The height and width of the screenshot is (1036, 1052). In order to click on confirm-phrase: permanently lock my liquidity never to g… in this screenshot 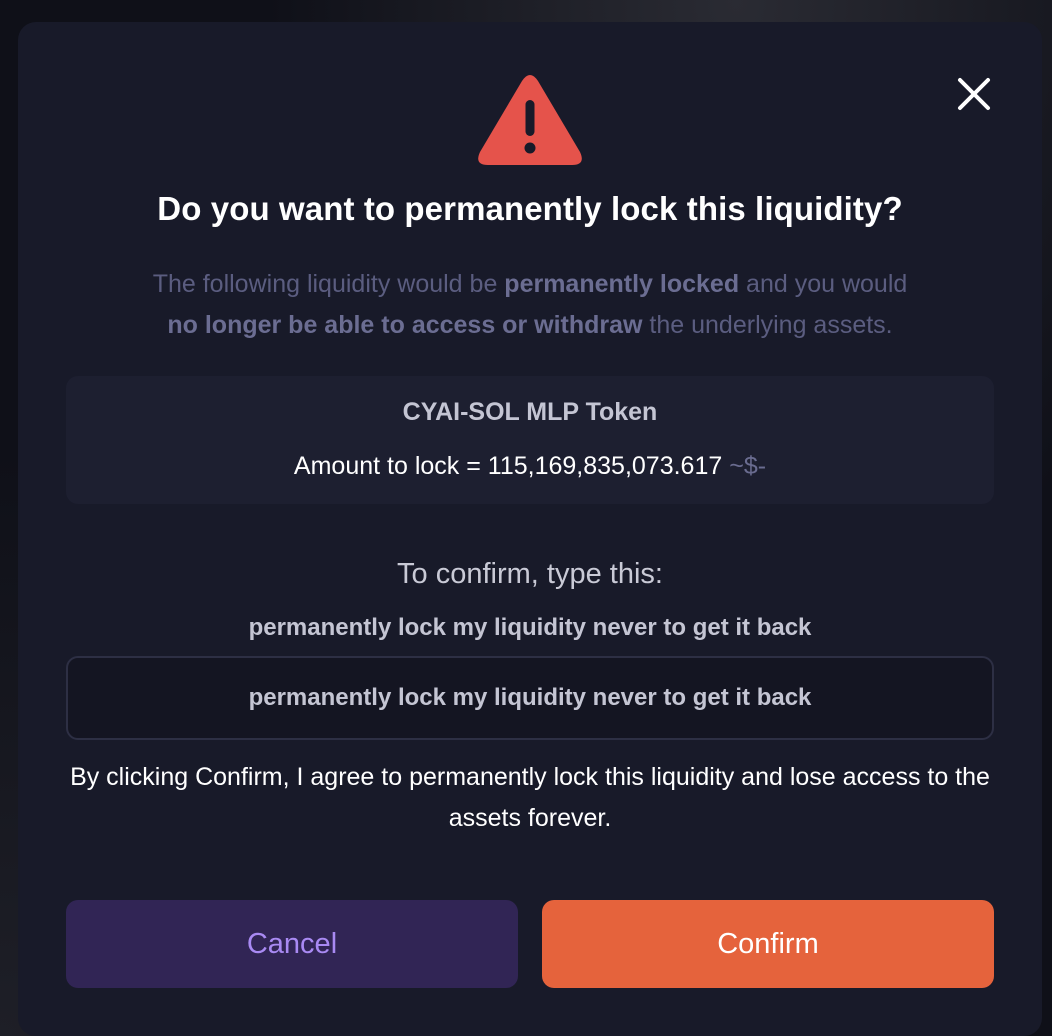, I will do `click(530, 627)`.